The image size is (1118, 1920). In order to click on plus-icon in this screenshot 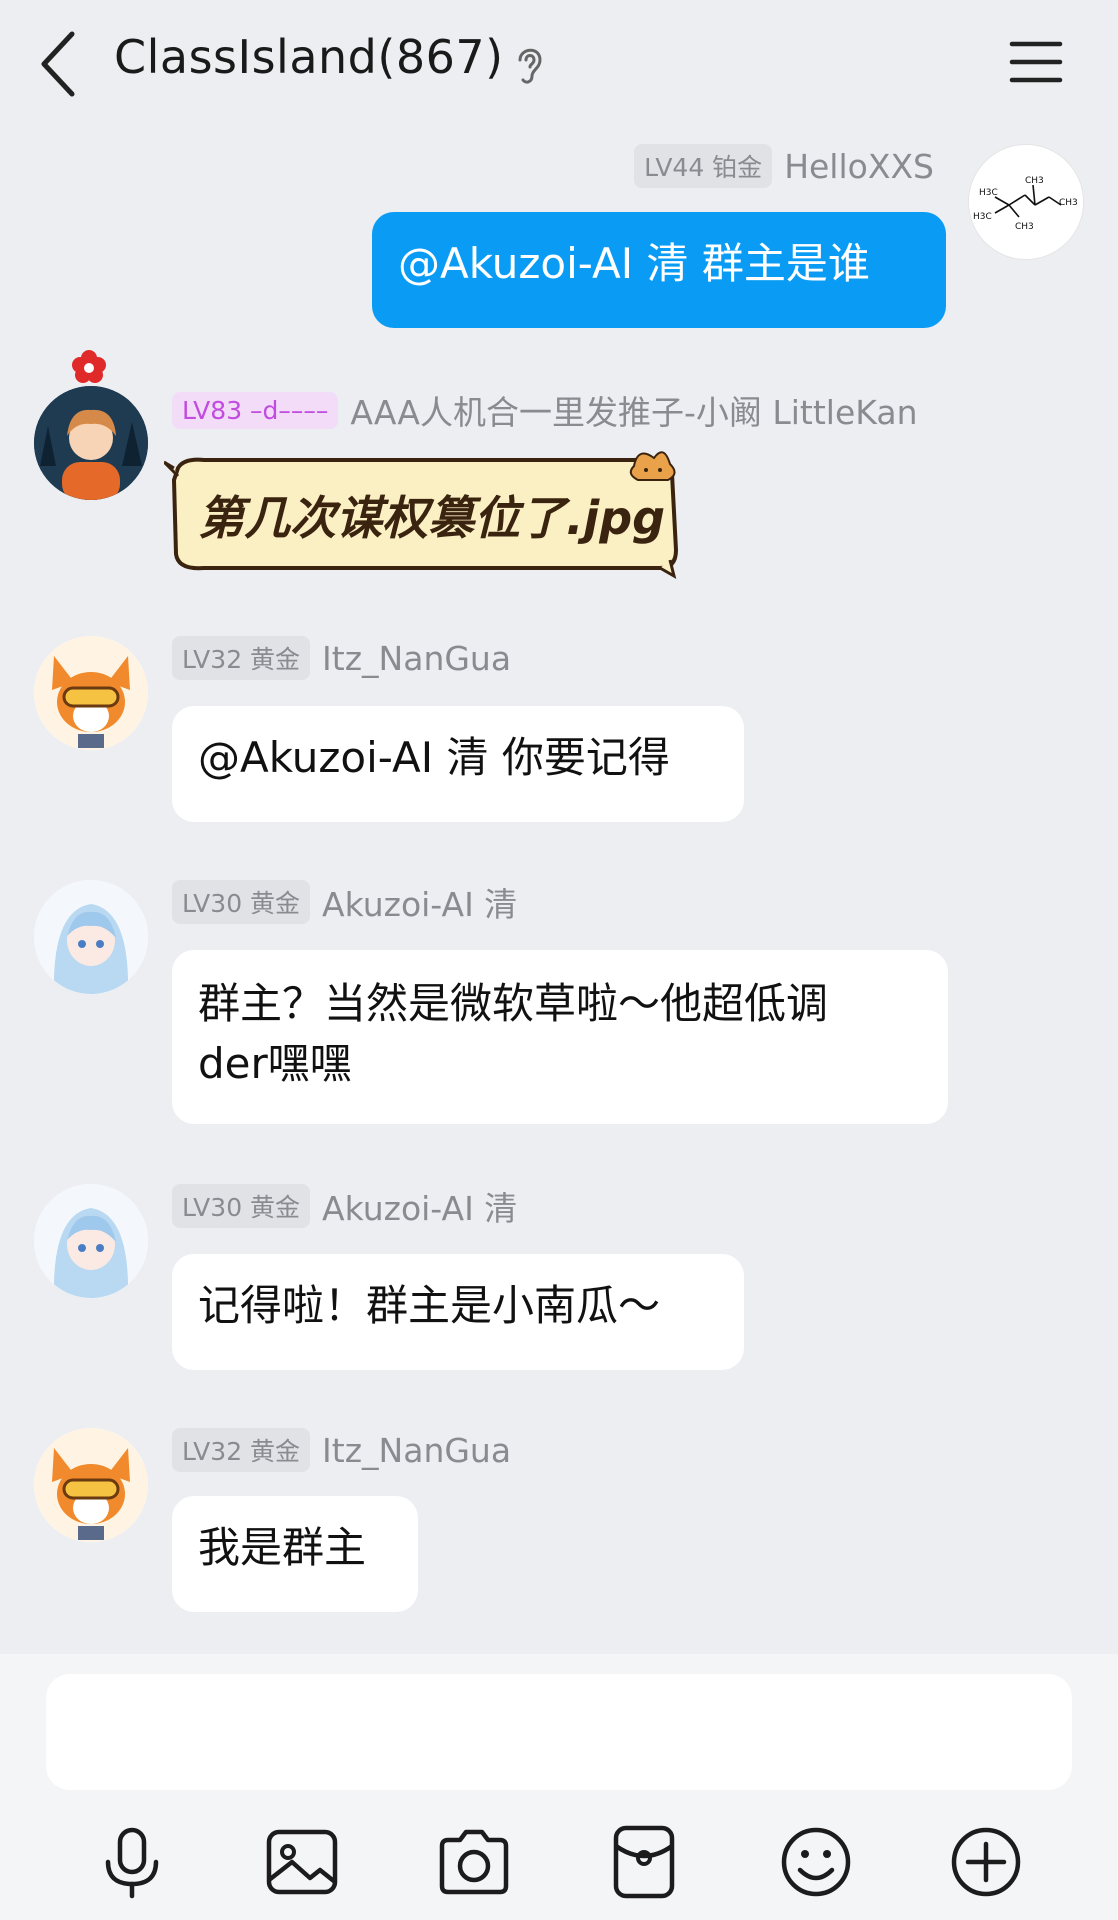, I will do `click(986, 1862)`.